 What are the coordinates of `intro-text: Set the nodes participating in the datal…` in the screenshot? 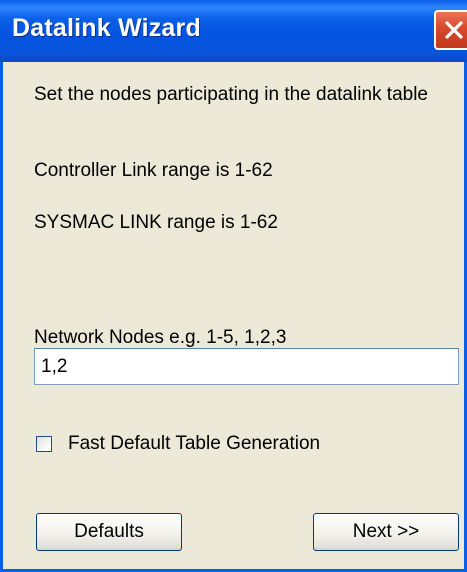 It's located at (231, 94).